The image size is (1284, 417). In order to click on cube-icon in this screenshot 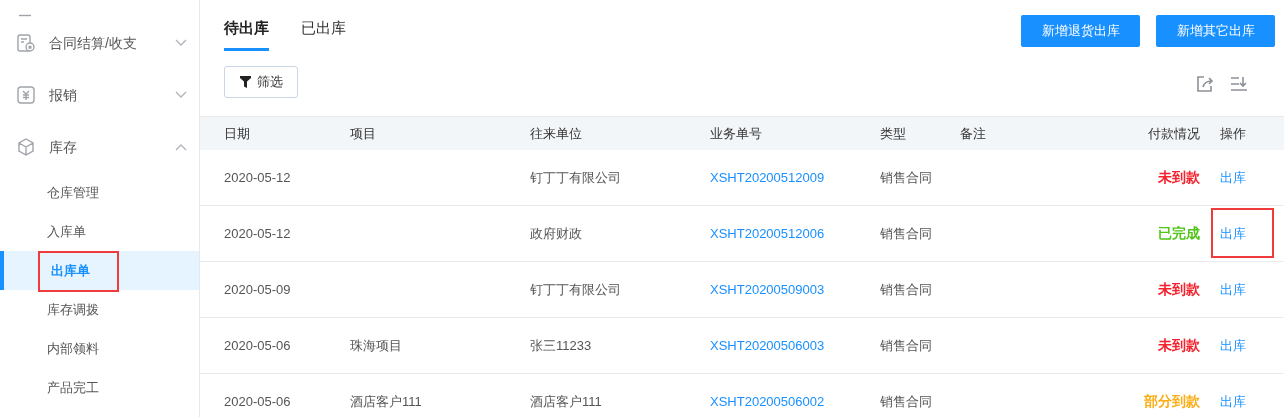, I will do `click(26, 147)`.